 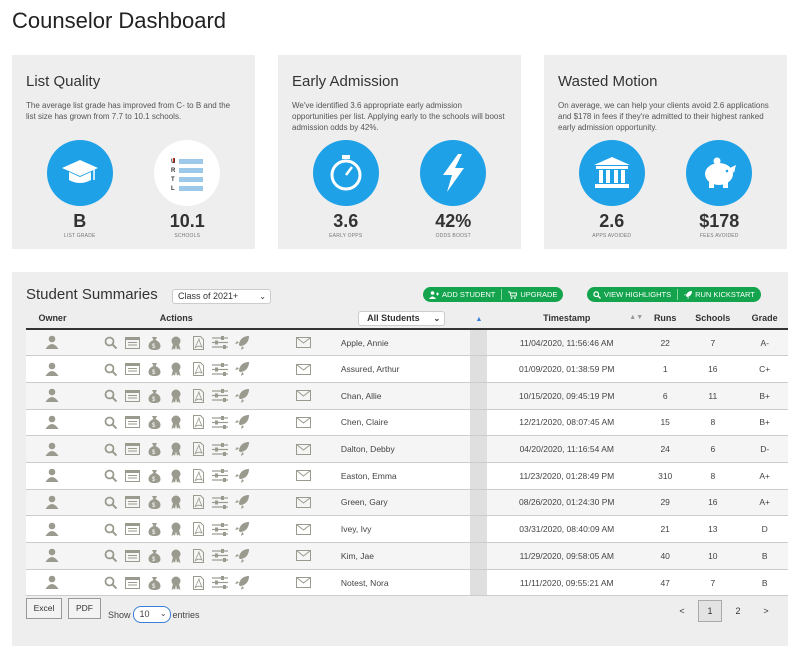 What do you see at coordinates (401, 529) in the screenshot?
I see `student-name: Ivey, Ivy` at bounding box center [401, 529].